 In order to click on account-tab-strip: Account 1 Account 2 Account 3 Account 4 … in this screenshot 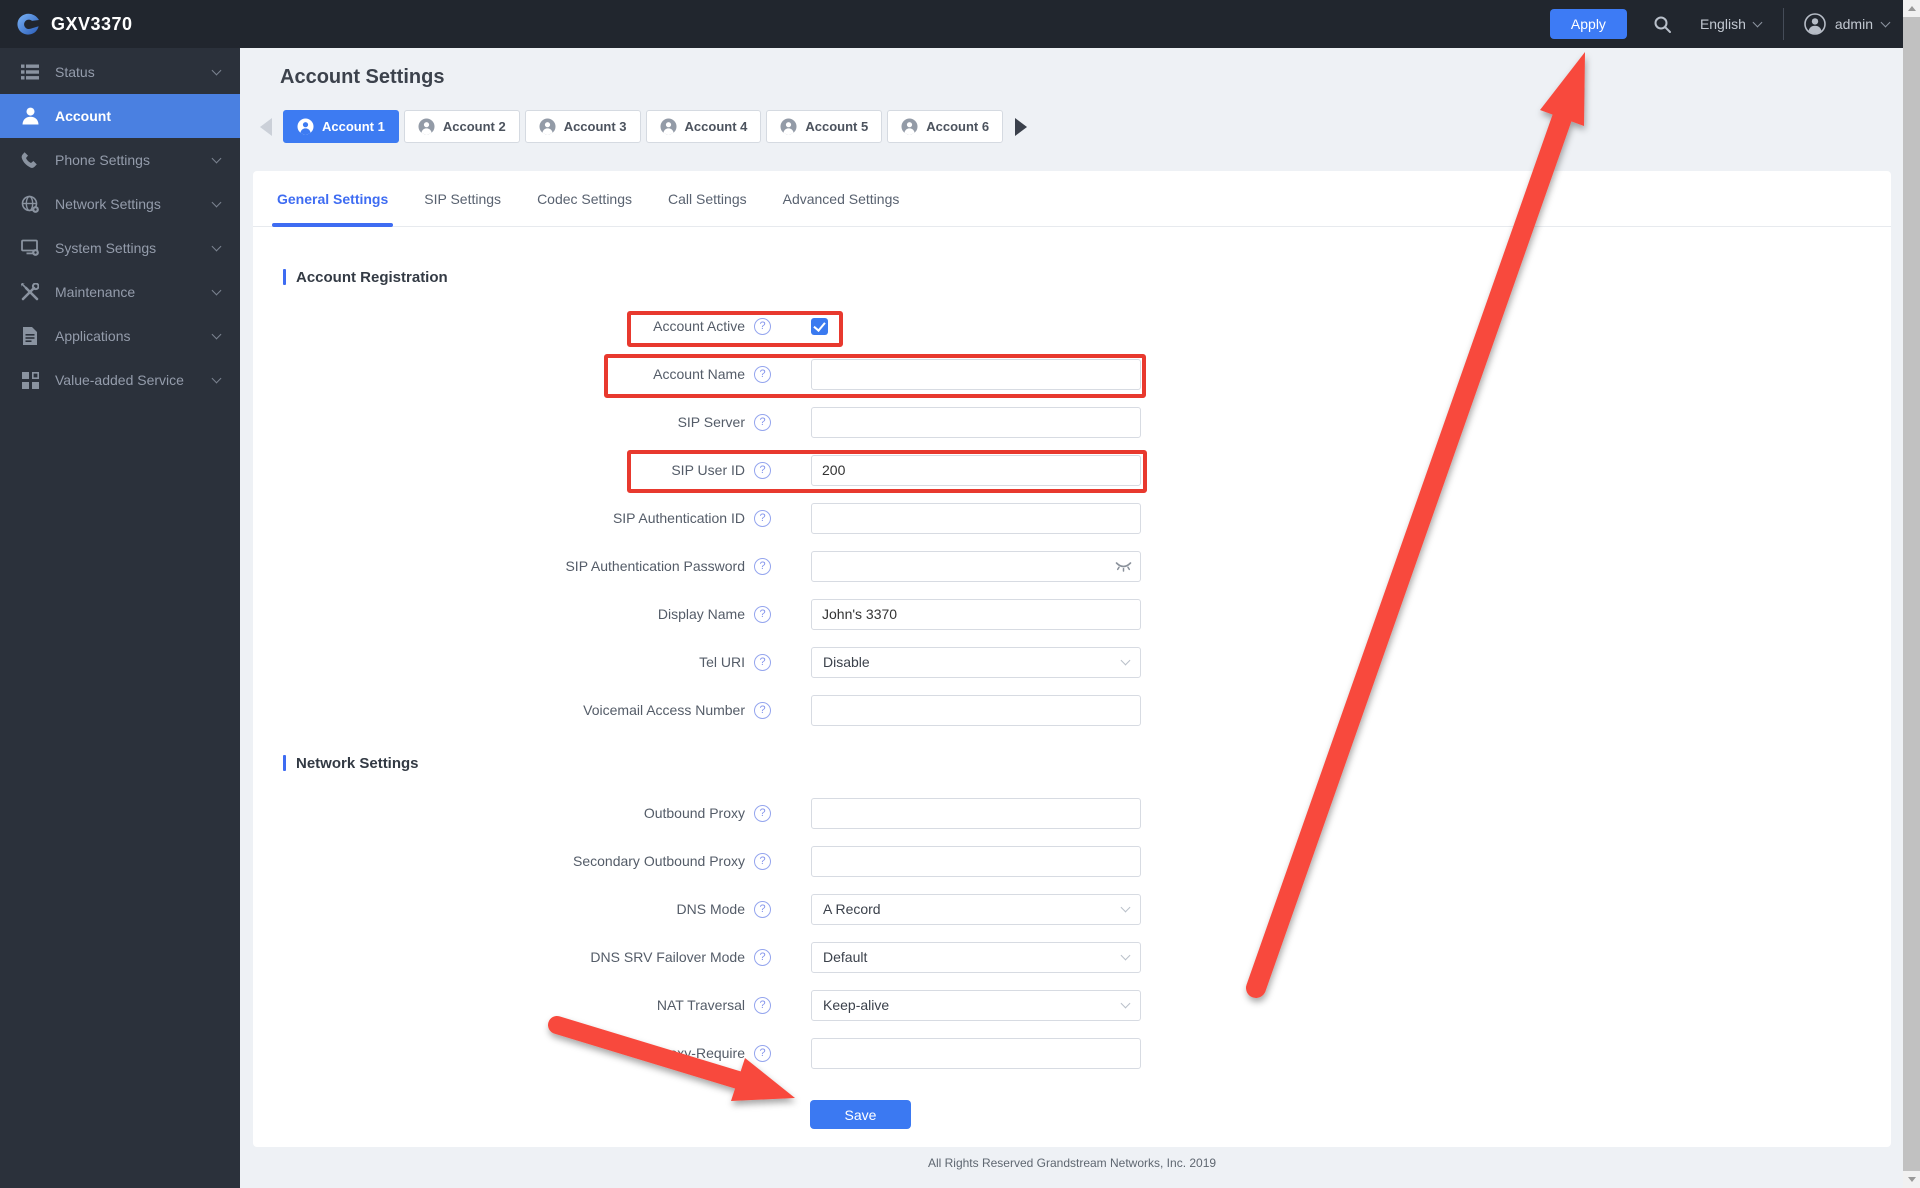, I will do `click(644, 126)`.